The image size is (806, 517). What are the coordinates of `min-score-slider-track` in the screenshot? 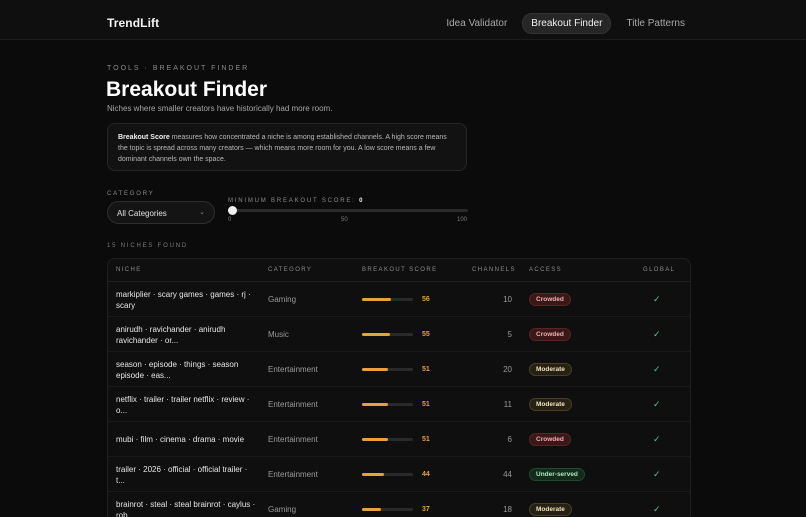 It's located at (348, 210).